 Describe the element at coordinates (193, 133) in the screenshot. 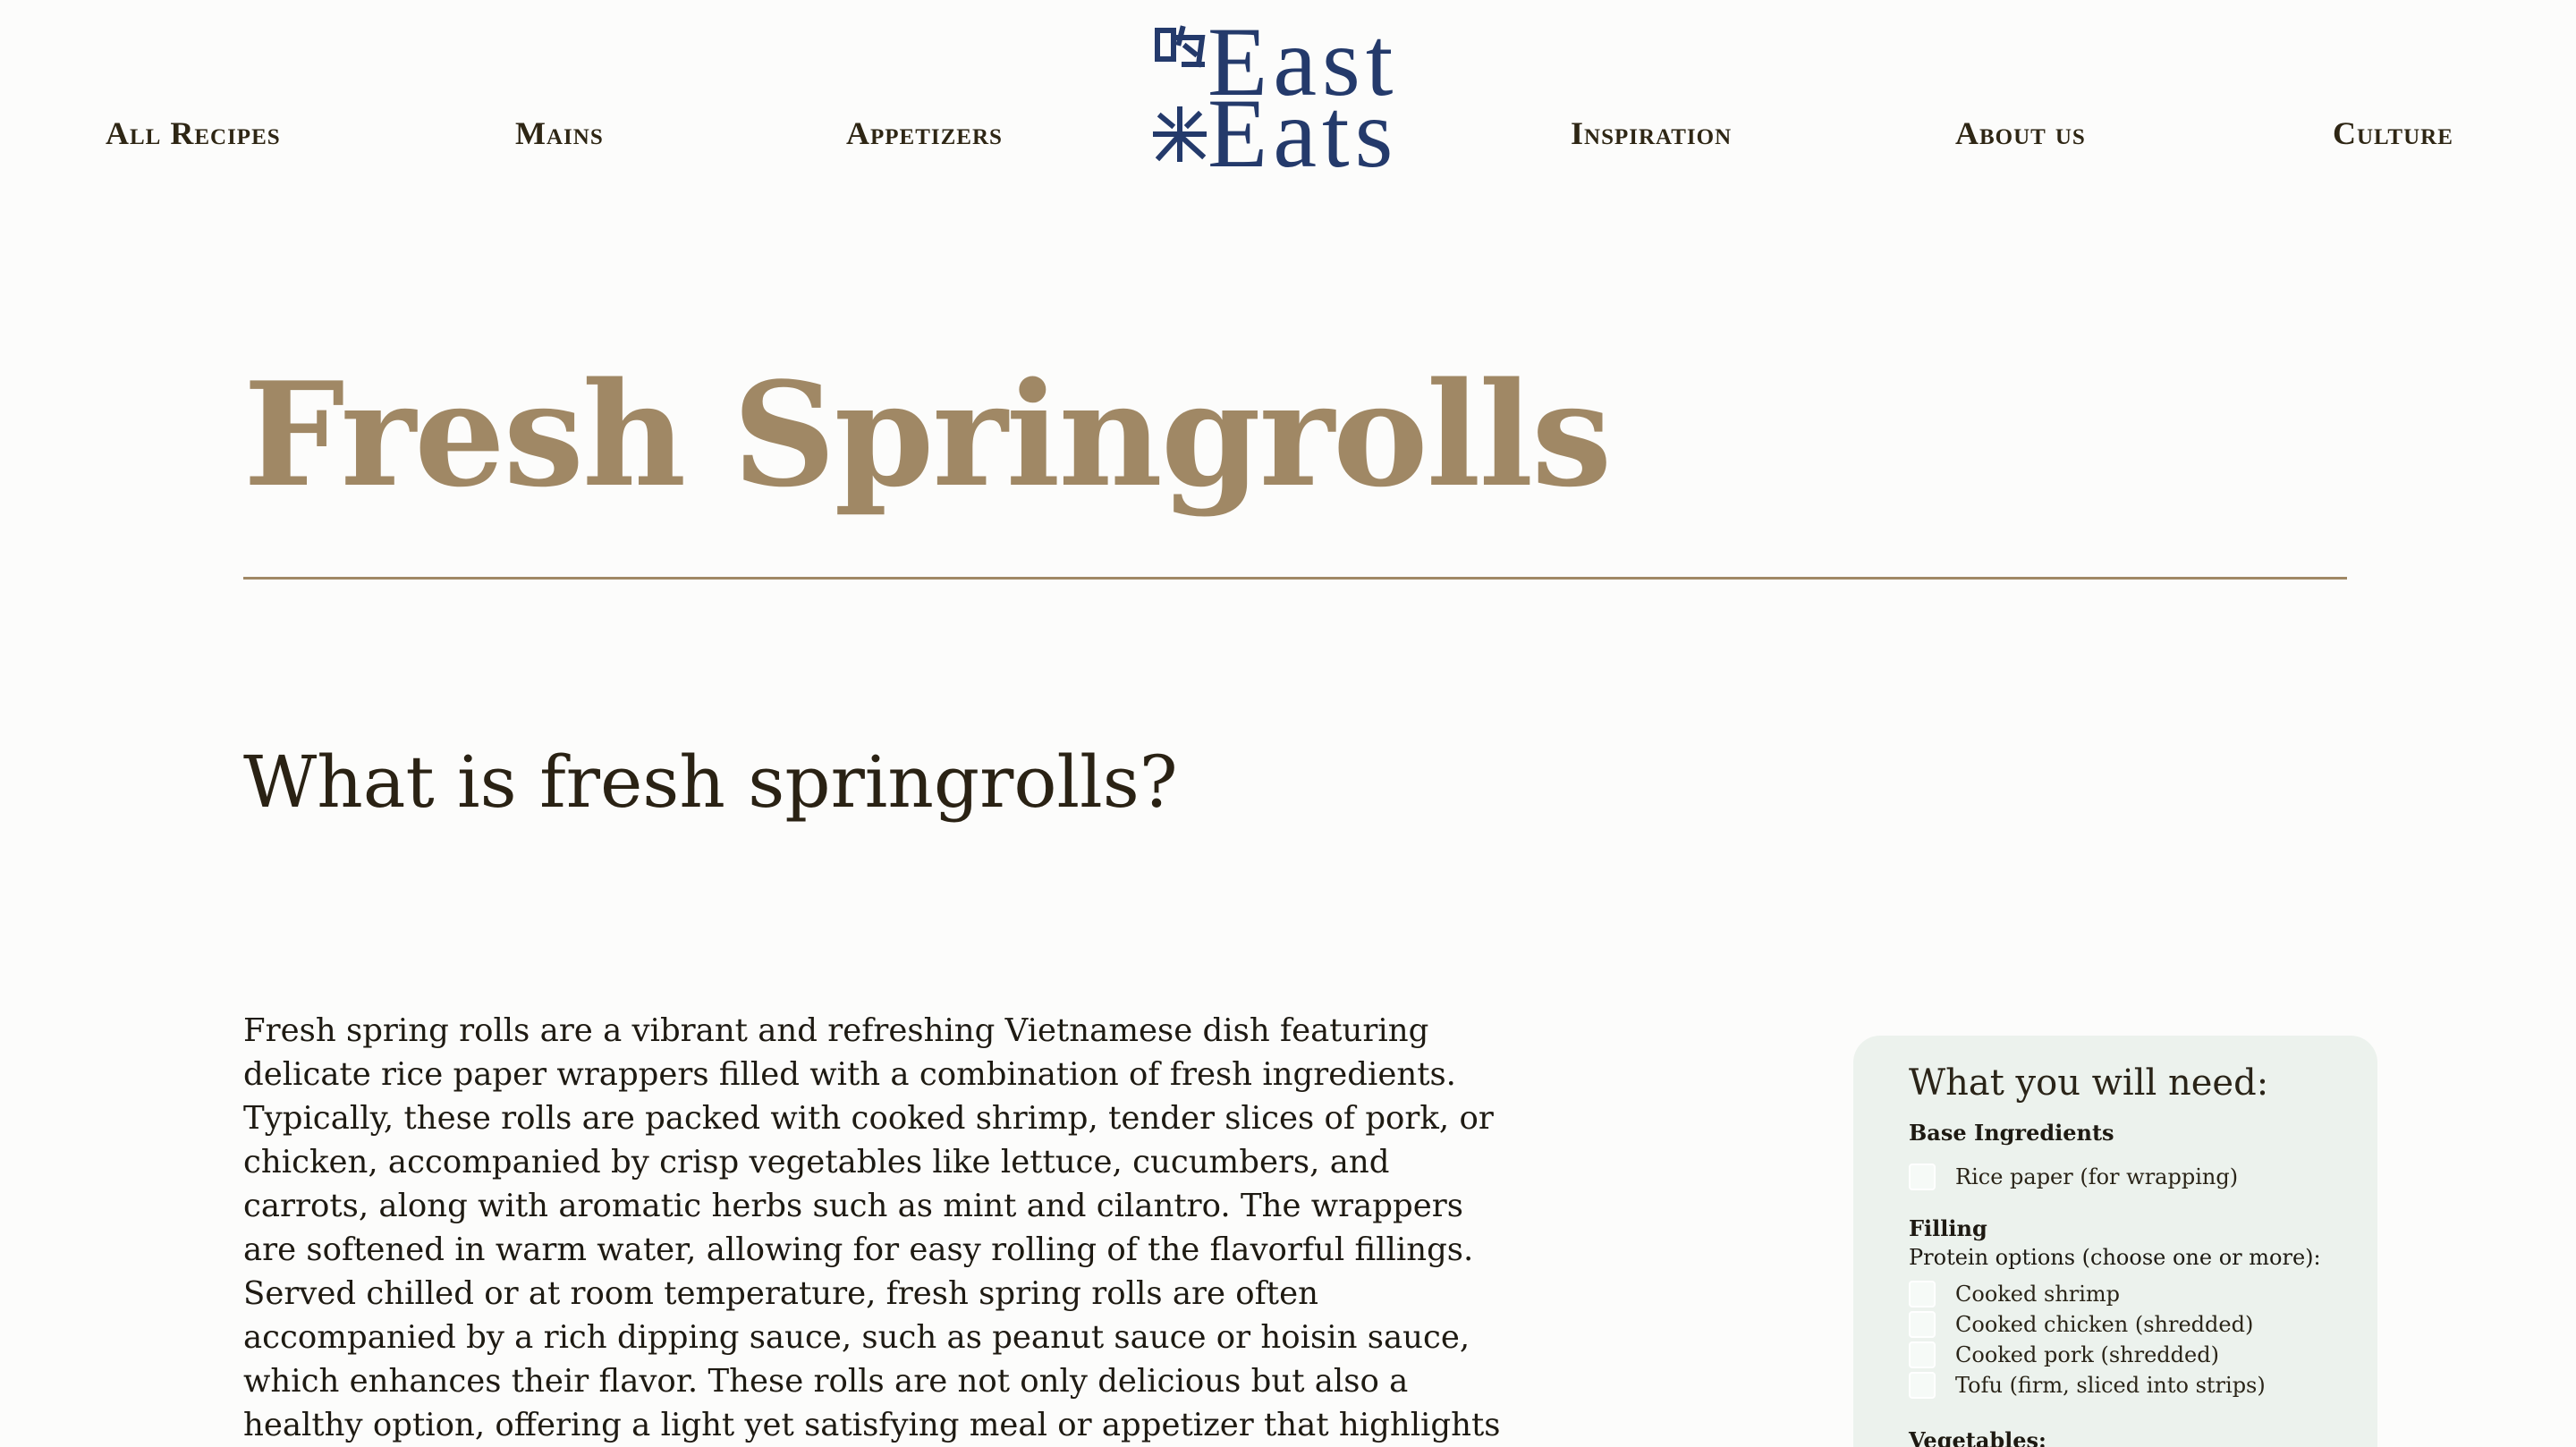

I see `nav-all-recipes: All Recipes` at that location.